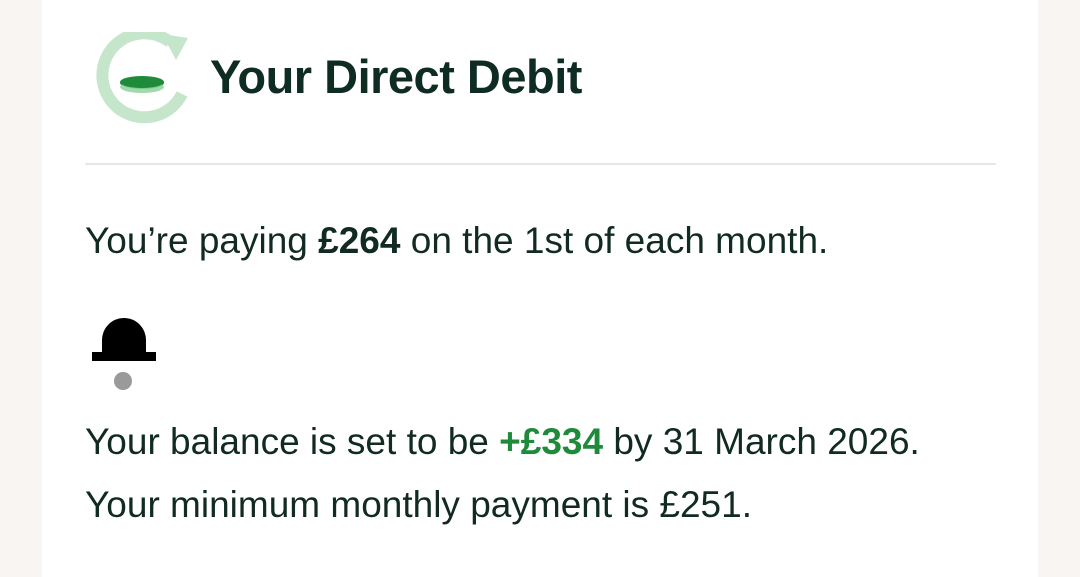  I want to click on direct-debit-refresh-icon, so click(142, 78).